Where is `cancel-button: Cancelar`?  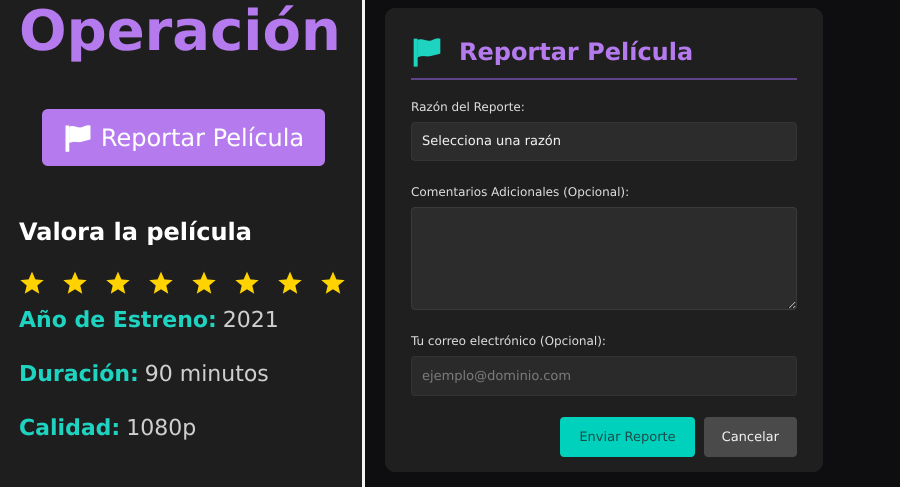
cancel-button: Cancelar is located at coordinates (750, 437).